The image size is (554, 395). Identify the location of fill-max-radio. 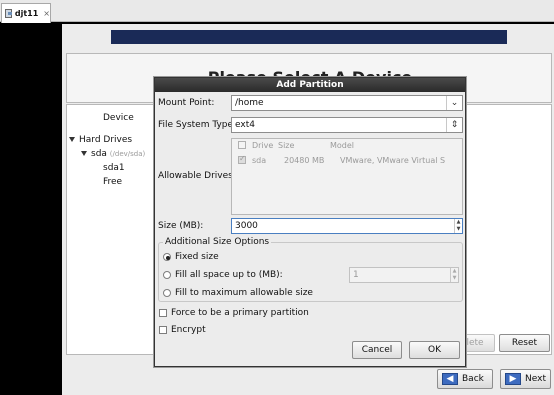
(167, 293).